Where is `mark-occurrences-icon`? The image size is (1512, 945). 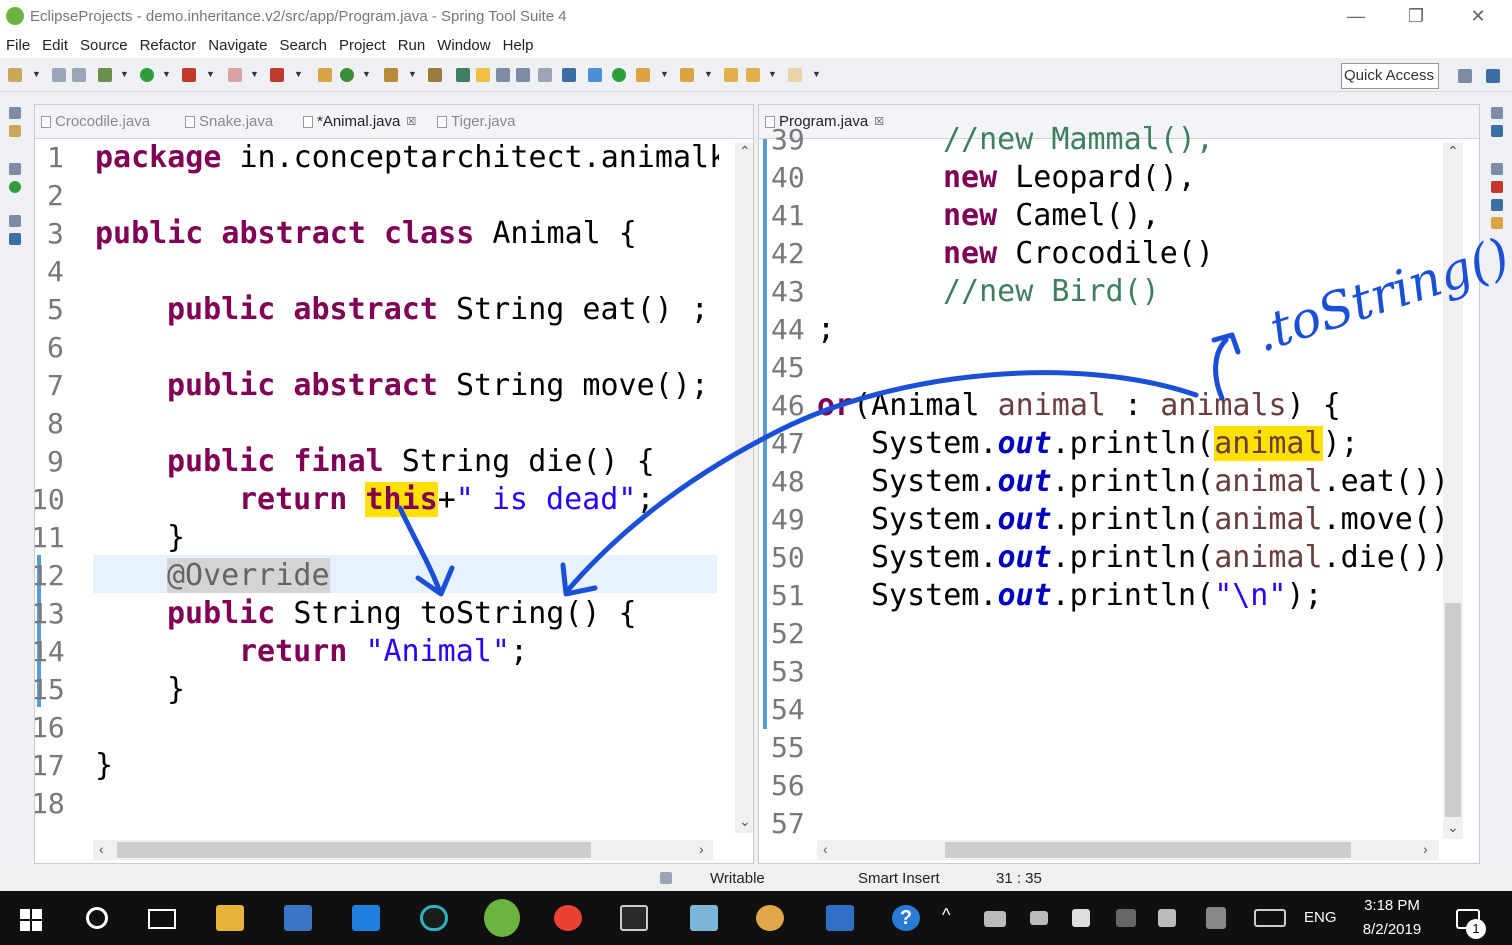 mark-occurrences-icon is located at coordinates (483, 75).